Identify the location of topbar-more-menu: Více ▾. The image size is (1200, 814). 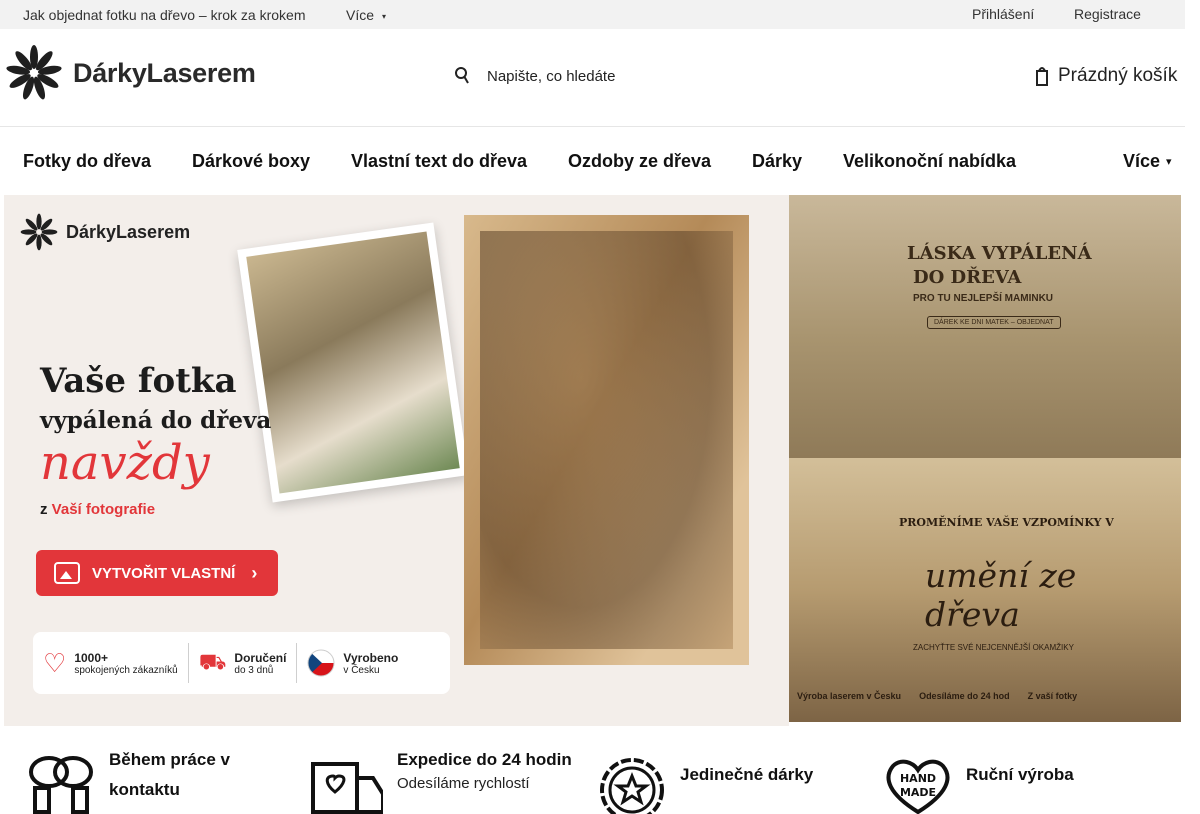
(366, 15).